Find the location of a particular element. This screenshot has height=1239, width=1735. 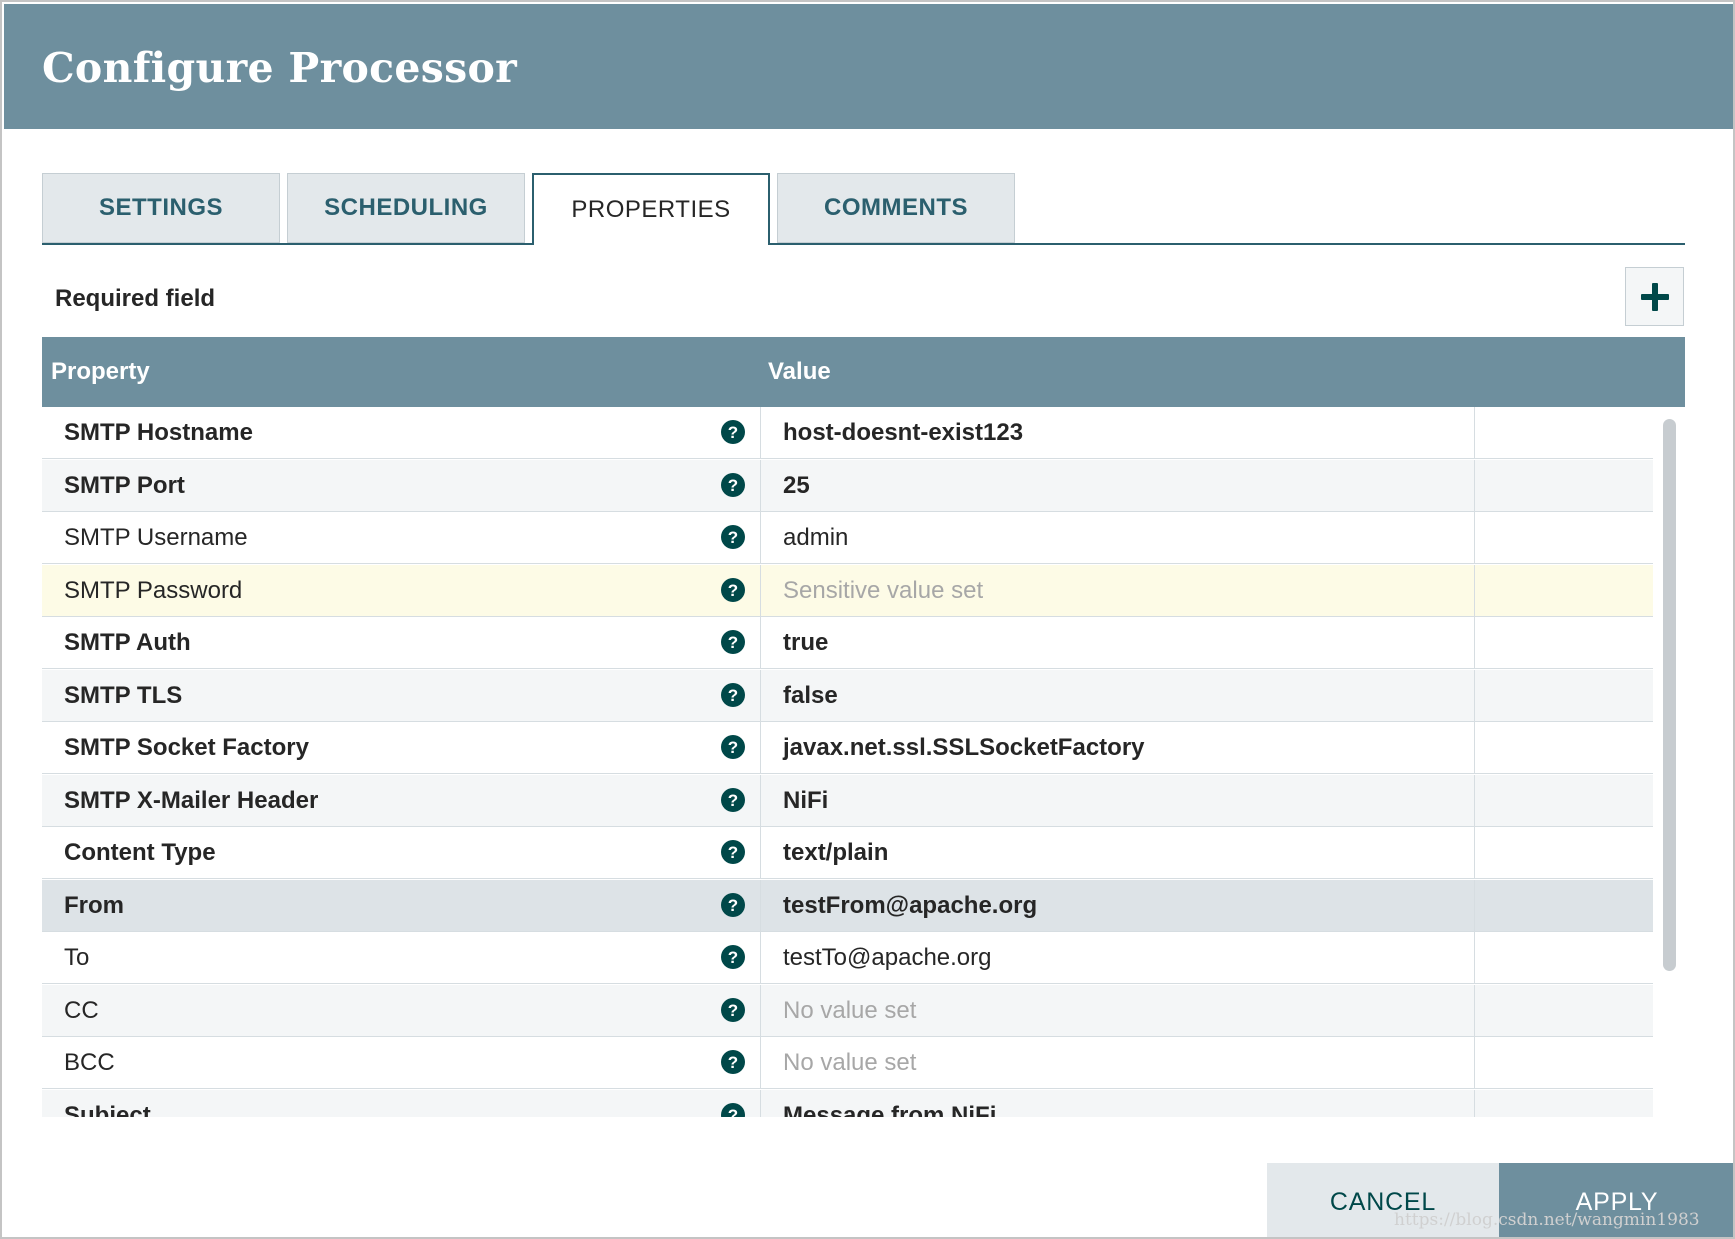

property-value: text/plain is located at coordinates (835, 853).